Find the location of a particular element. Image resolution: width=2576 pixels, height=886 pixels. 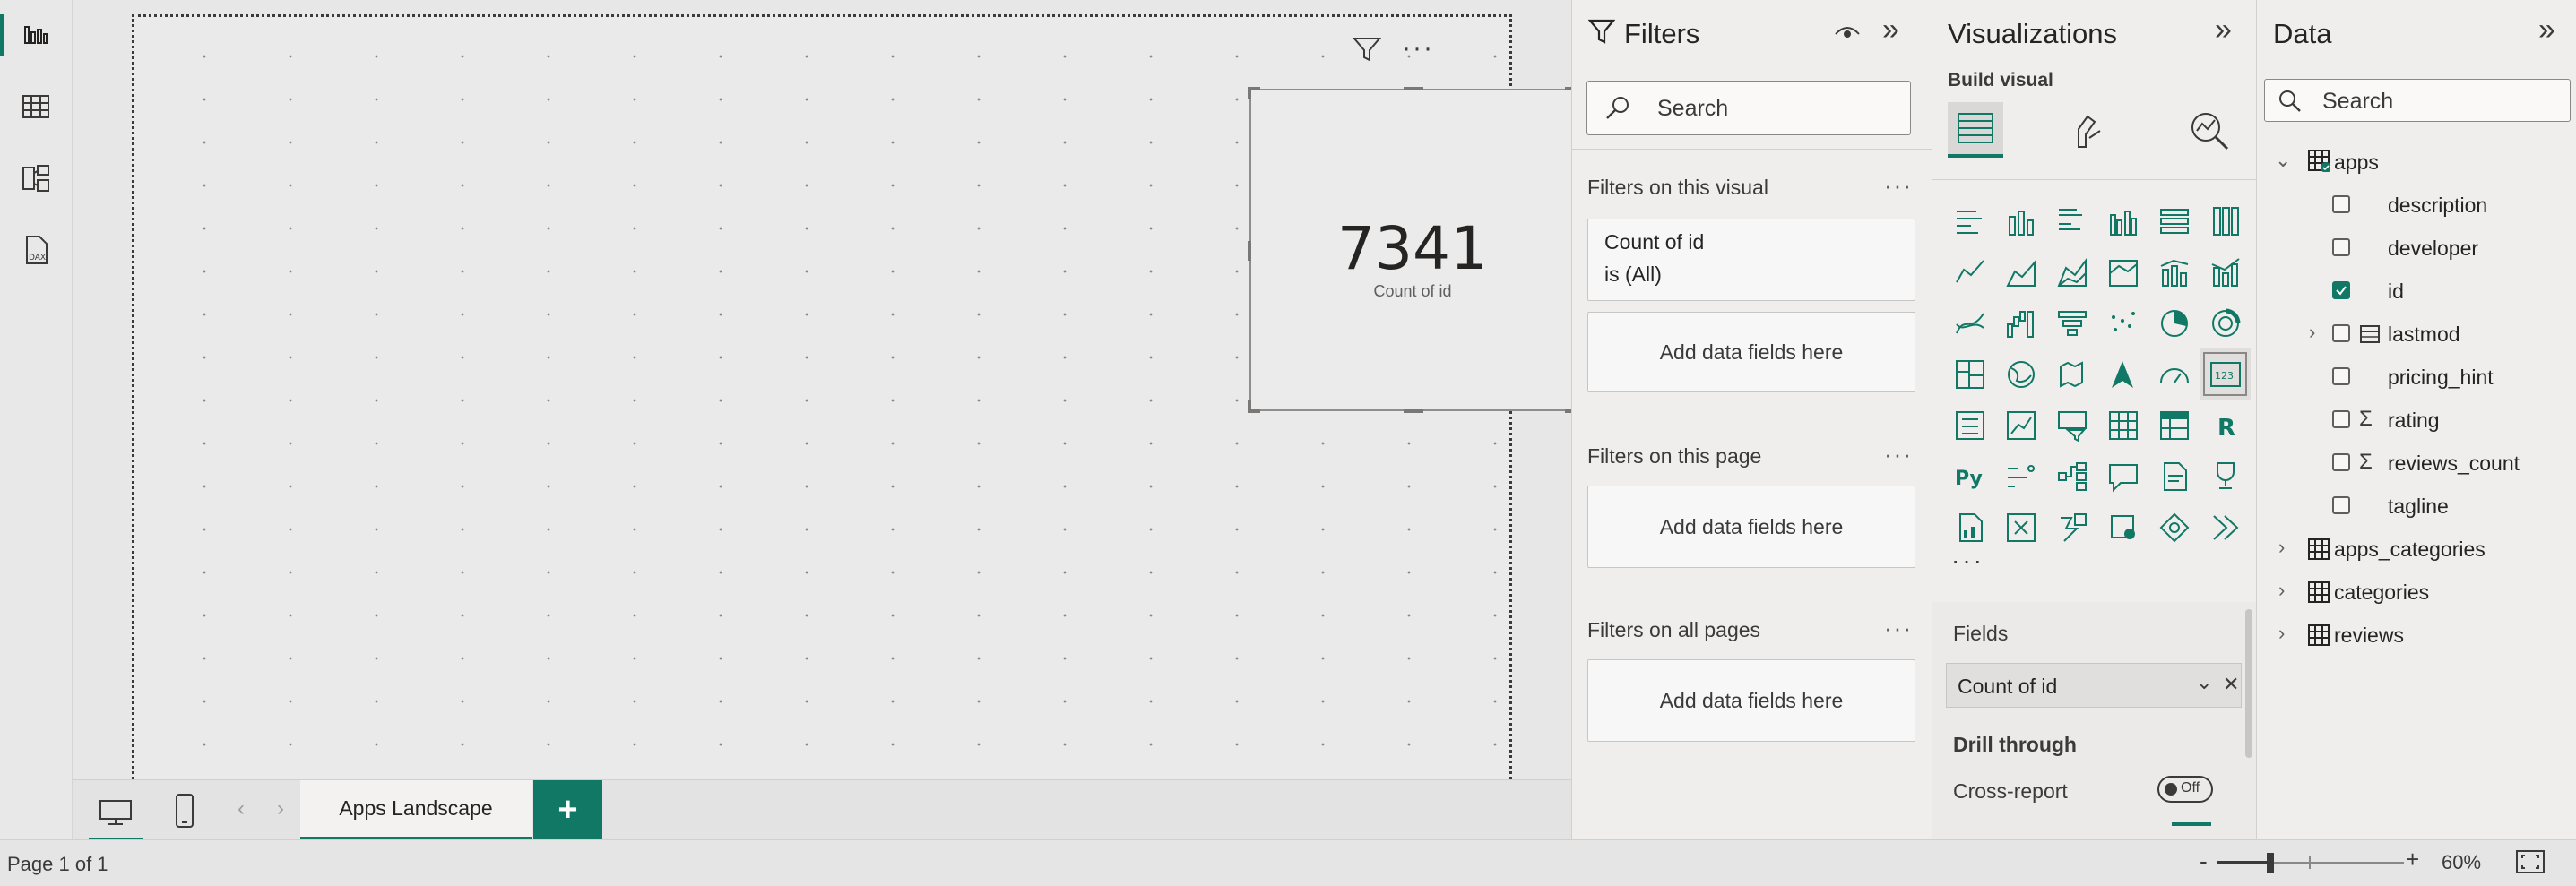

multi-row-card-icon is located at coordinates (1969, 425).